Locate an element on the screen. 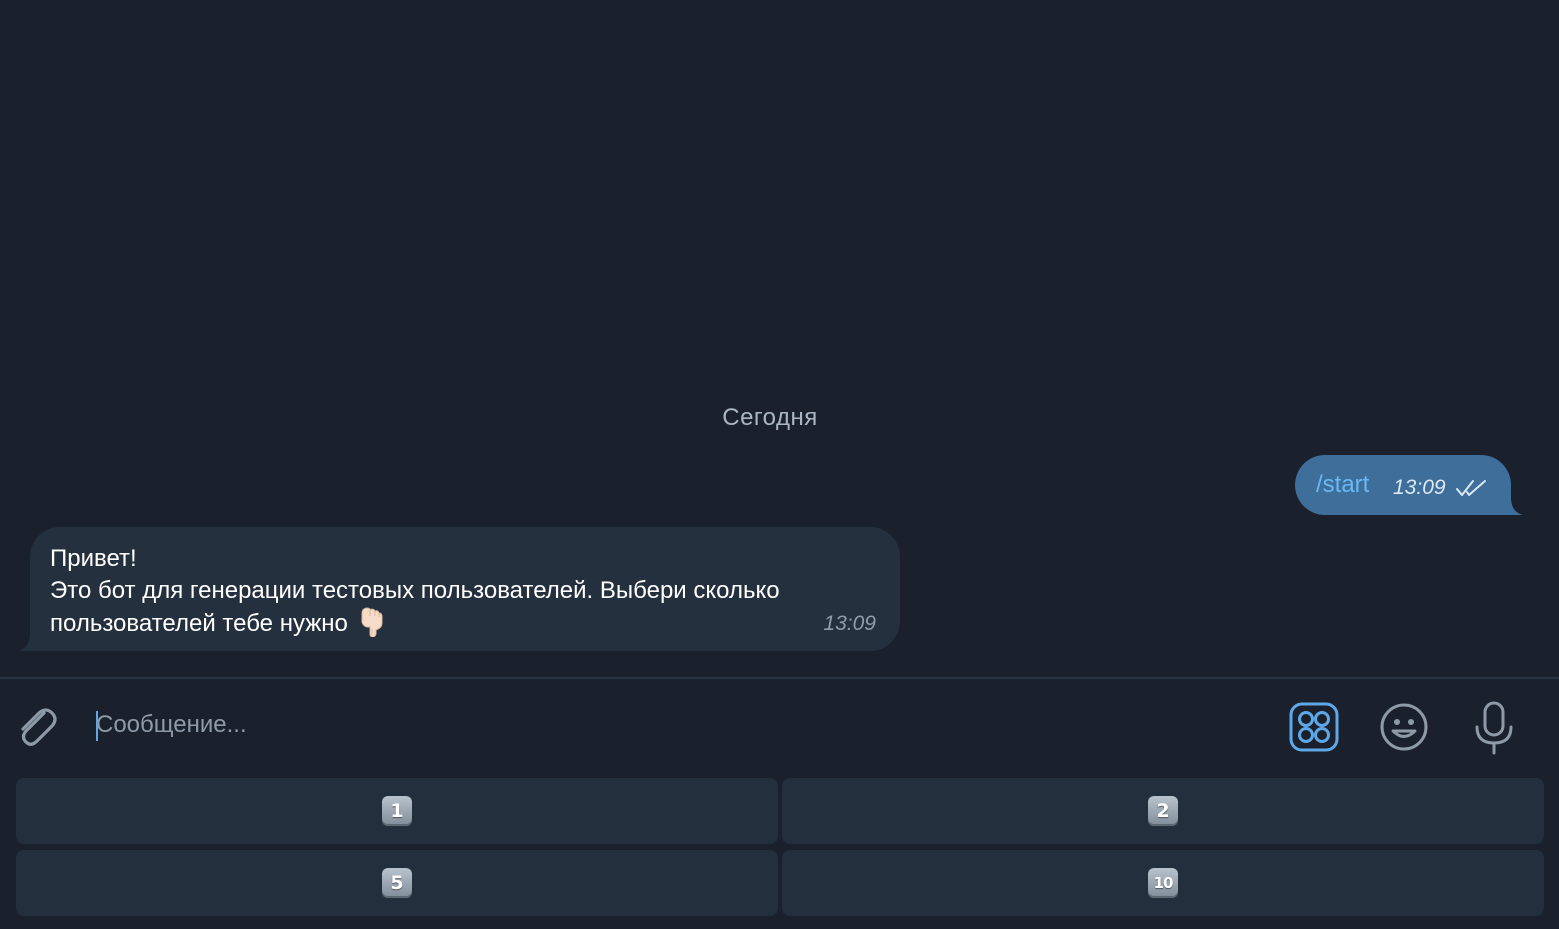  reply-button-10: 10 is located at coordinates (1163, 883).